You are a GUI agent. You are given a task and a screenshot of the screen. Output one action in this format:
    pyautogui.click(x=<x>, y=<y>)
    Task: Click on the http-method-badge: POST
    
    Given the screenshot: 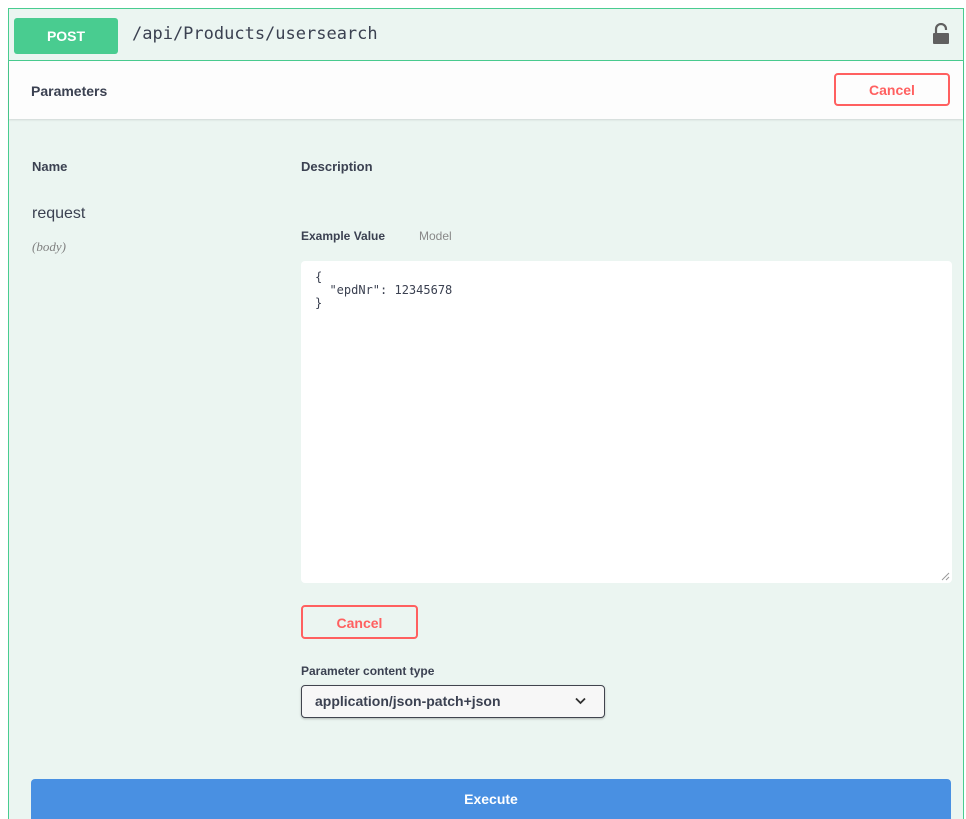 What is the action you would take?
    pyautogui.click(x=66, y=36)
    